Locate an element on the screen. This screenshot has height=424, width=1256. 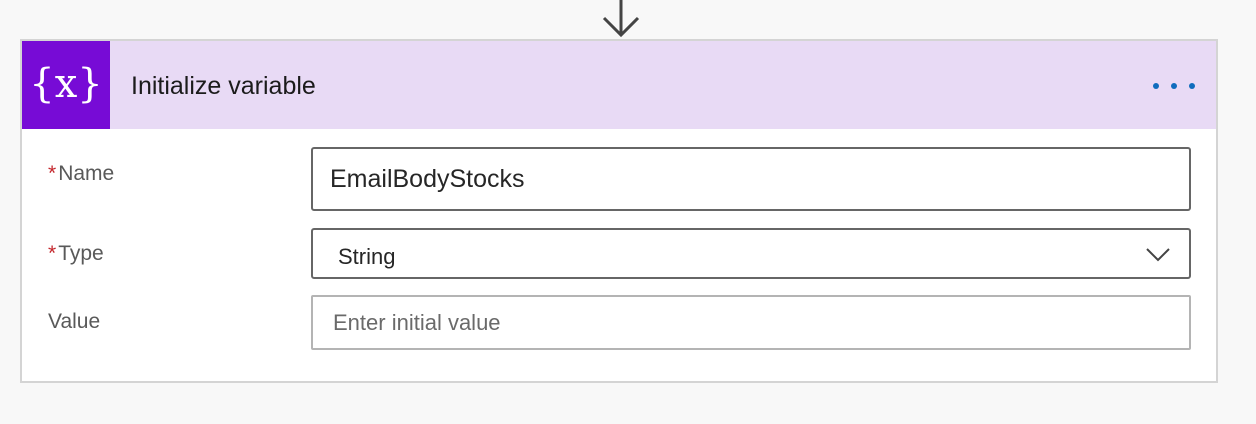
card-title: Initialize variable is located at coordinates (223, 86).